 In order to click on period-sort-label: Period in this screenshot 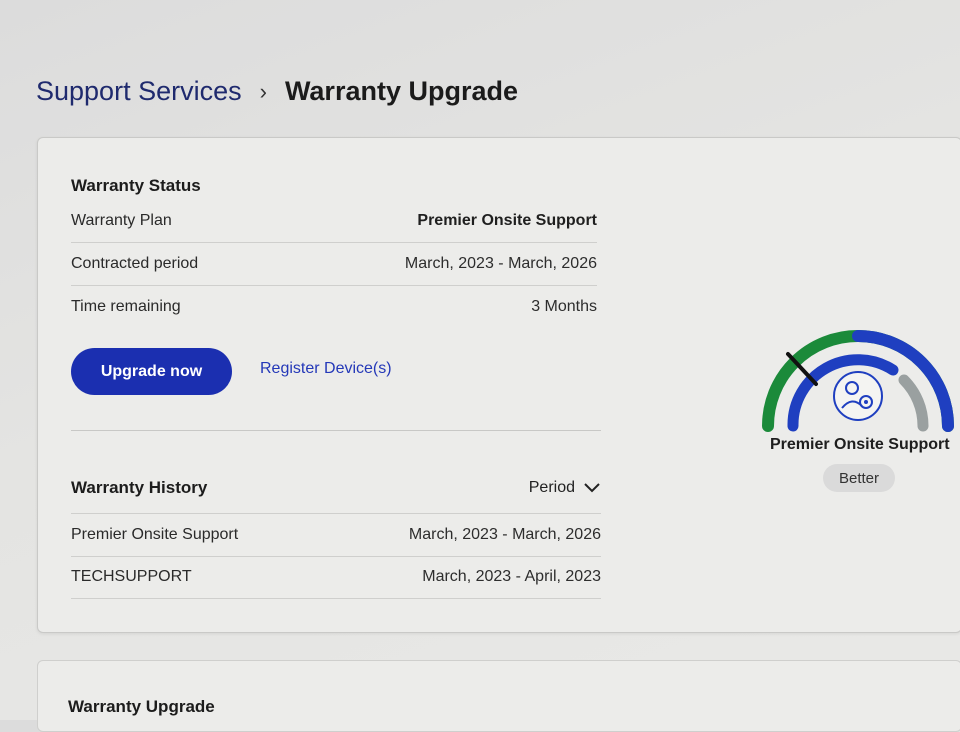, I will do `click(551, 487)`.